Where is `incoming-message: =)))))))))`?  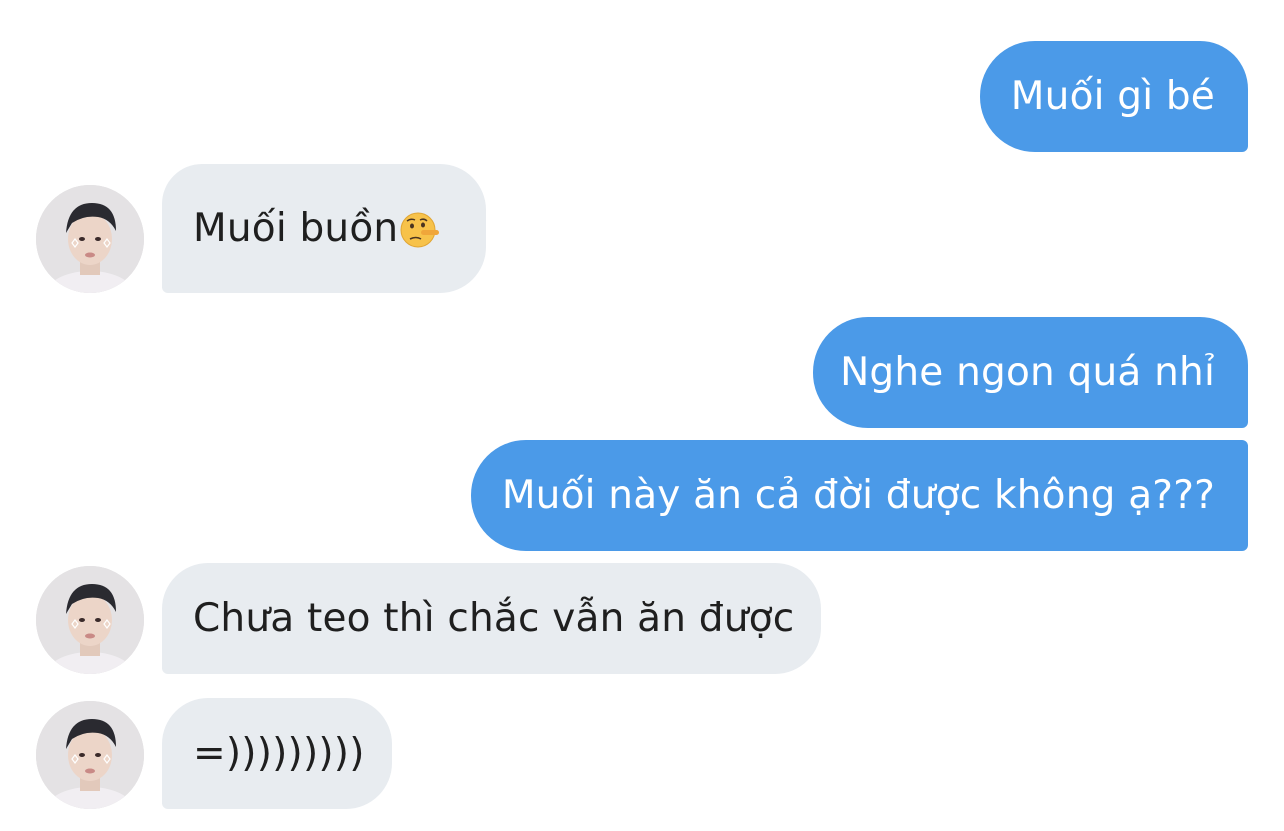
incoming-message: =))))))))) is located at coordinates (277, 753).